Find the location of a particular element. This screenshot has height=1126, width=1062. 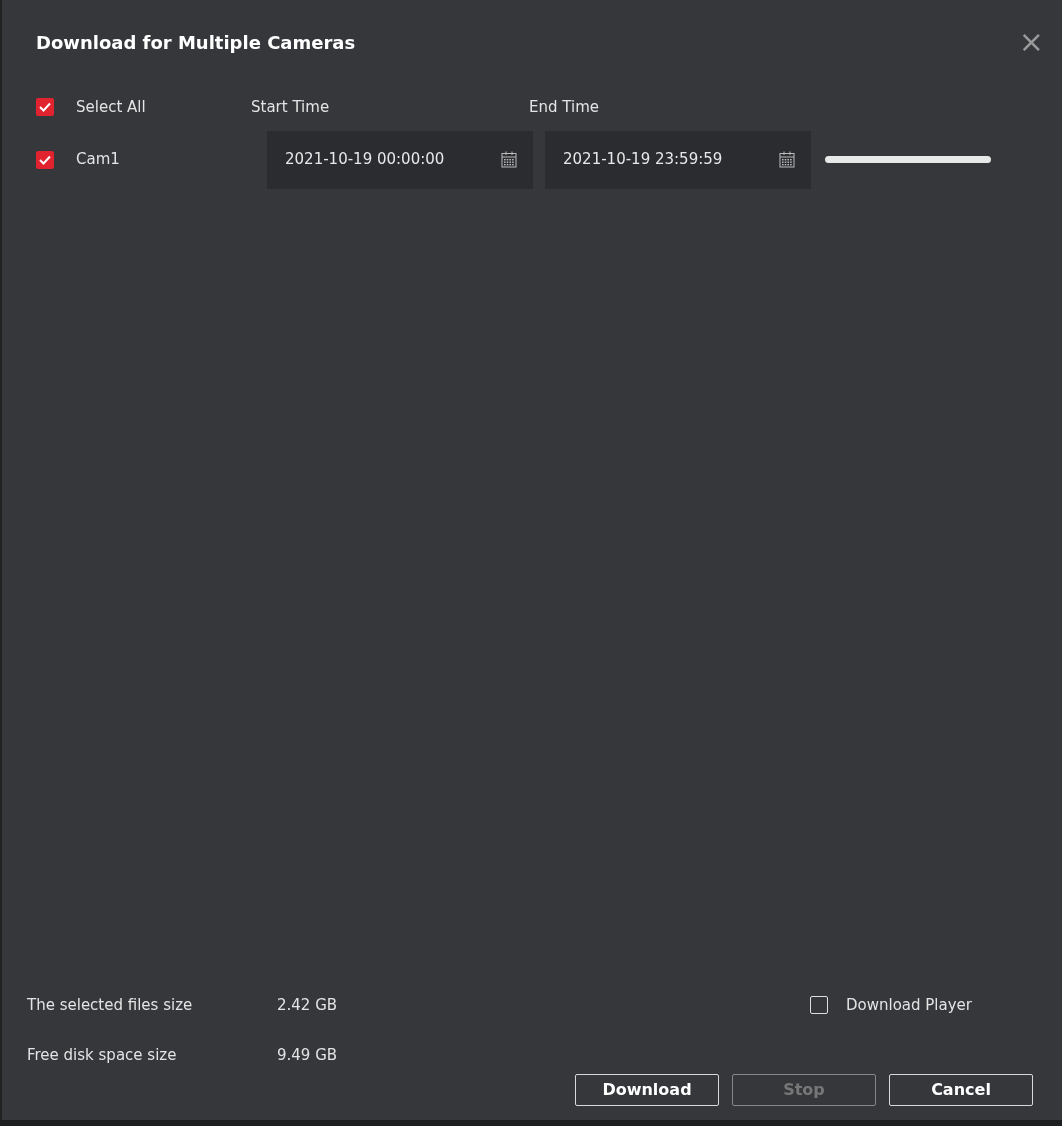

close-button: × is located at coordinates (1031, 42).